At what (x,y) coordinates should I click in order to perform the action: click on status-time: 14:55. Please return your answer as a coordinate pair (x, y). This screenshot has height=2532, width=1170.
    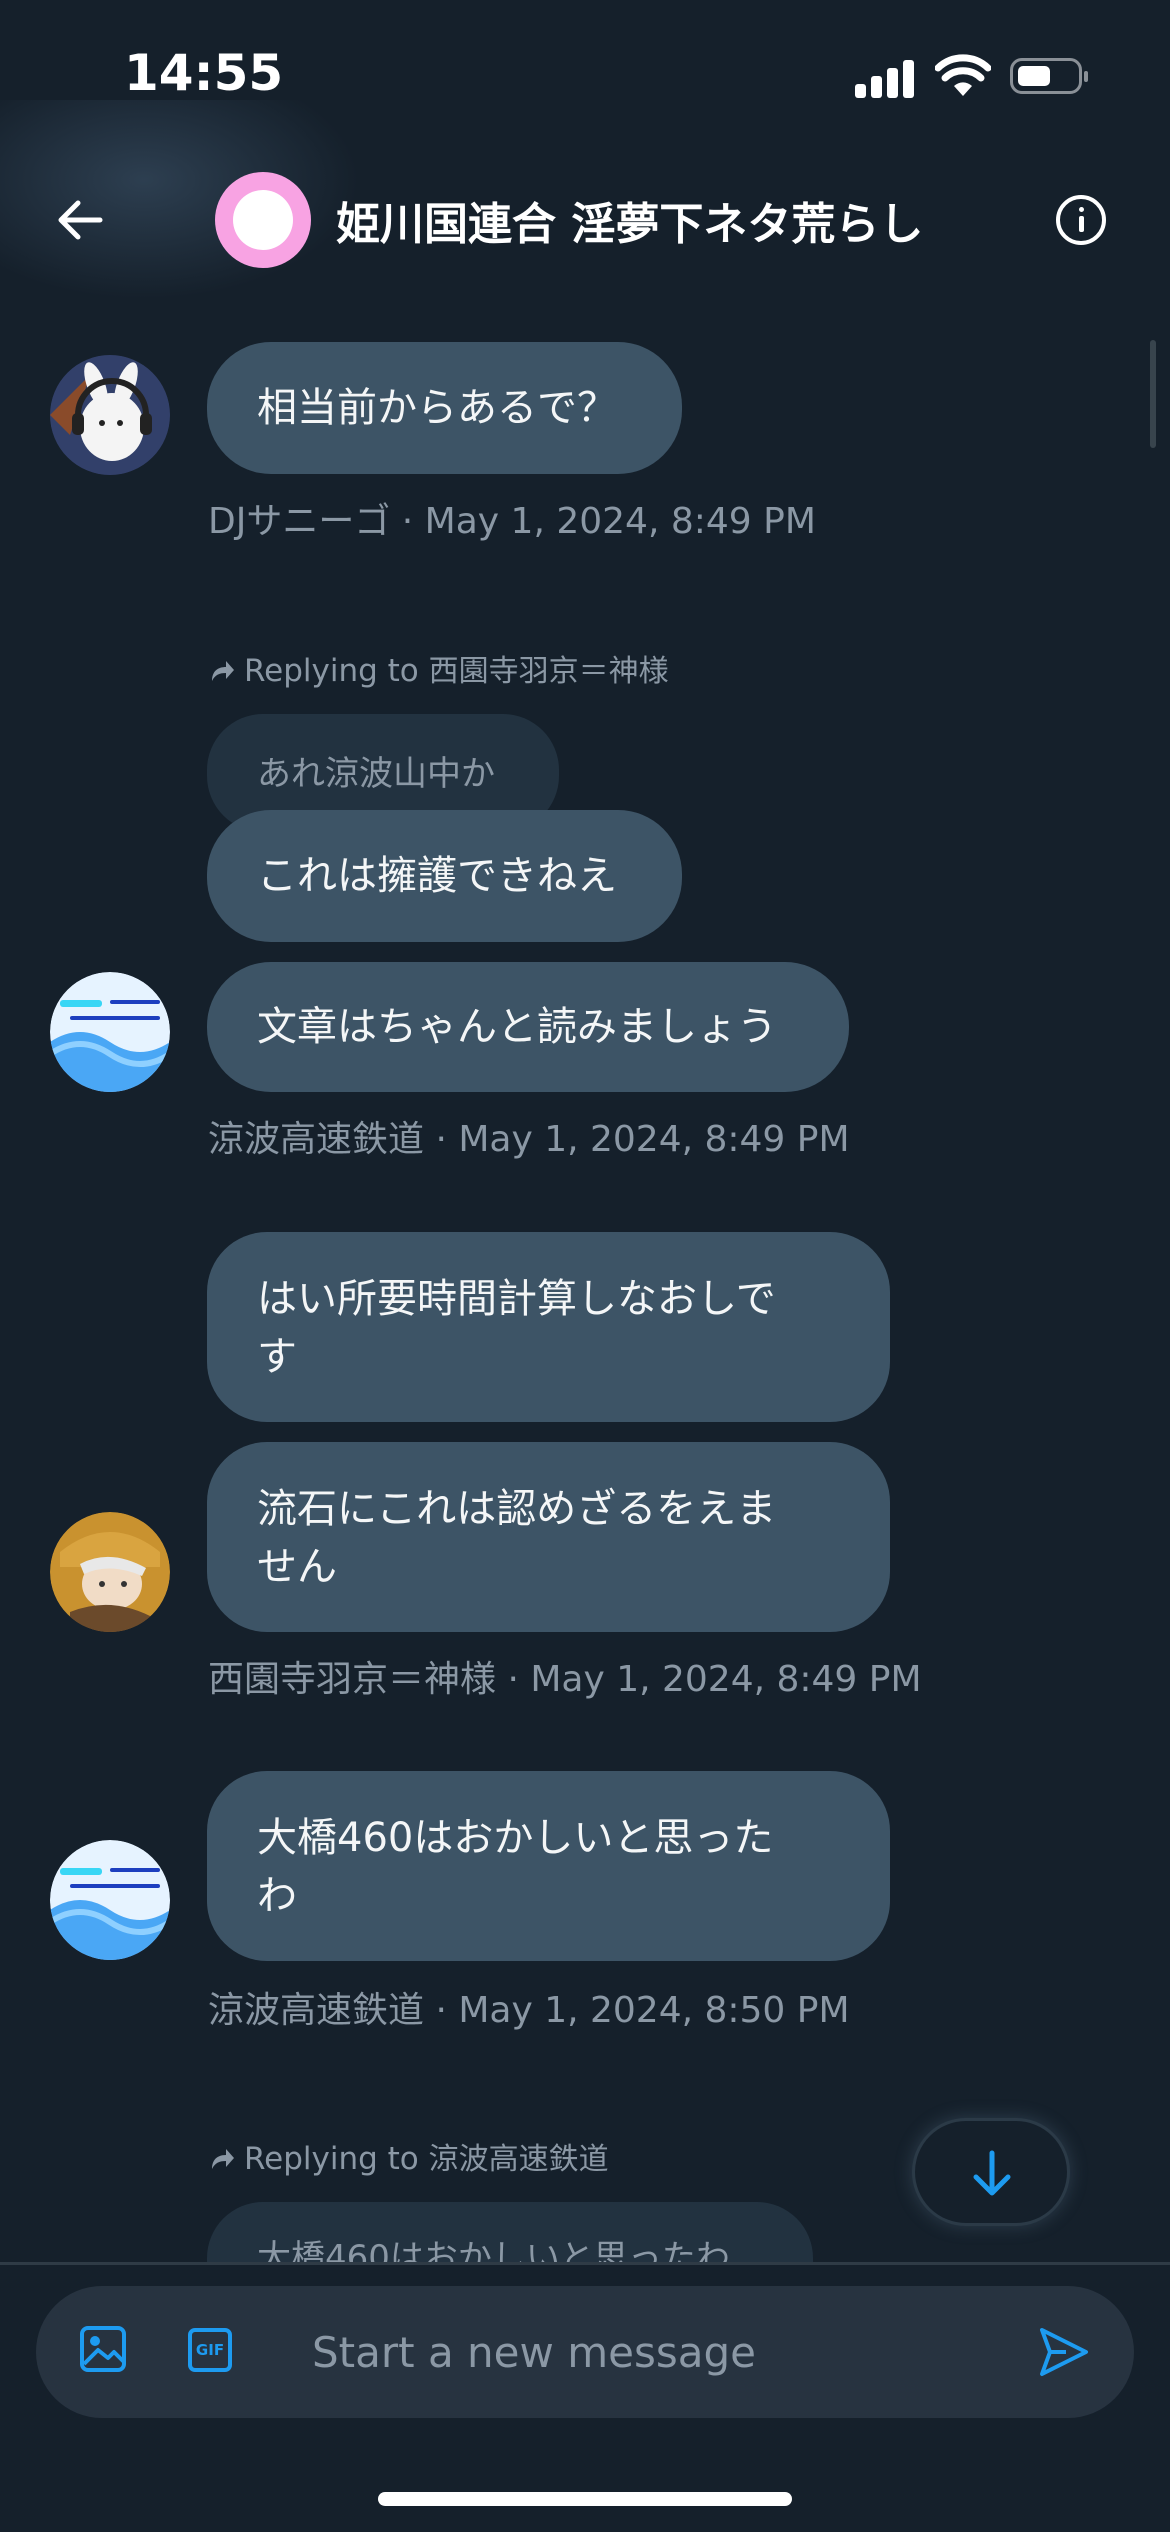
    Looking at the image, I should click on (204, 73).